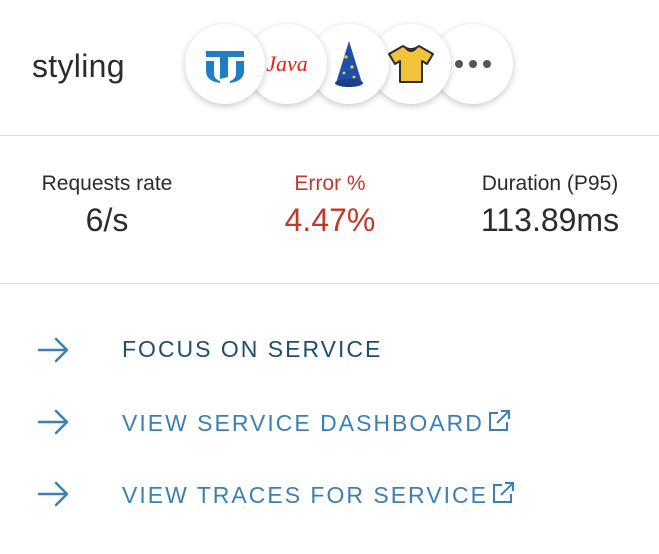  I want to click on divider-bottom, so click(329, 283).